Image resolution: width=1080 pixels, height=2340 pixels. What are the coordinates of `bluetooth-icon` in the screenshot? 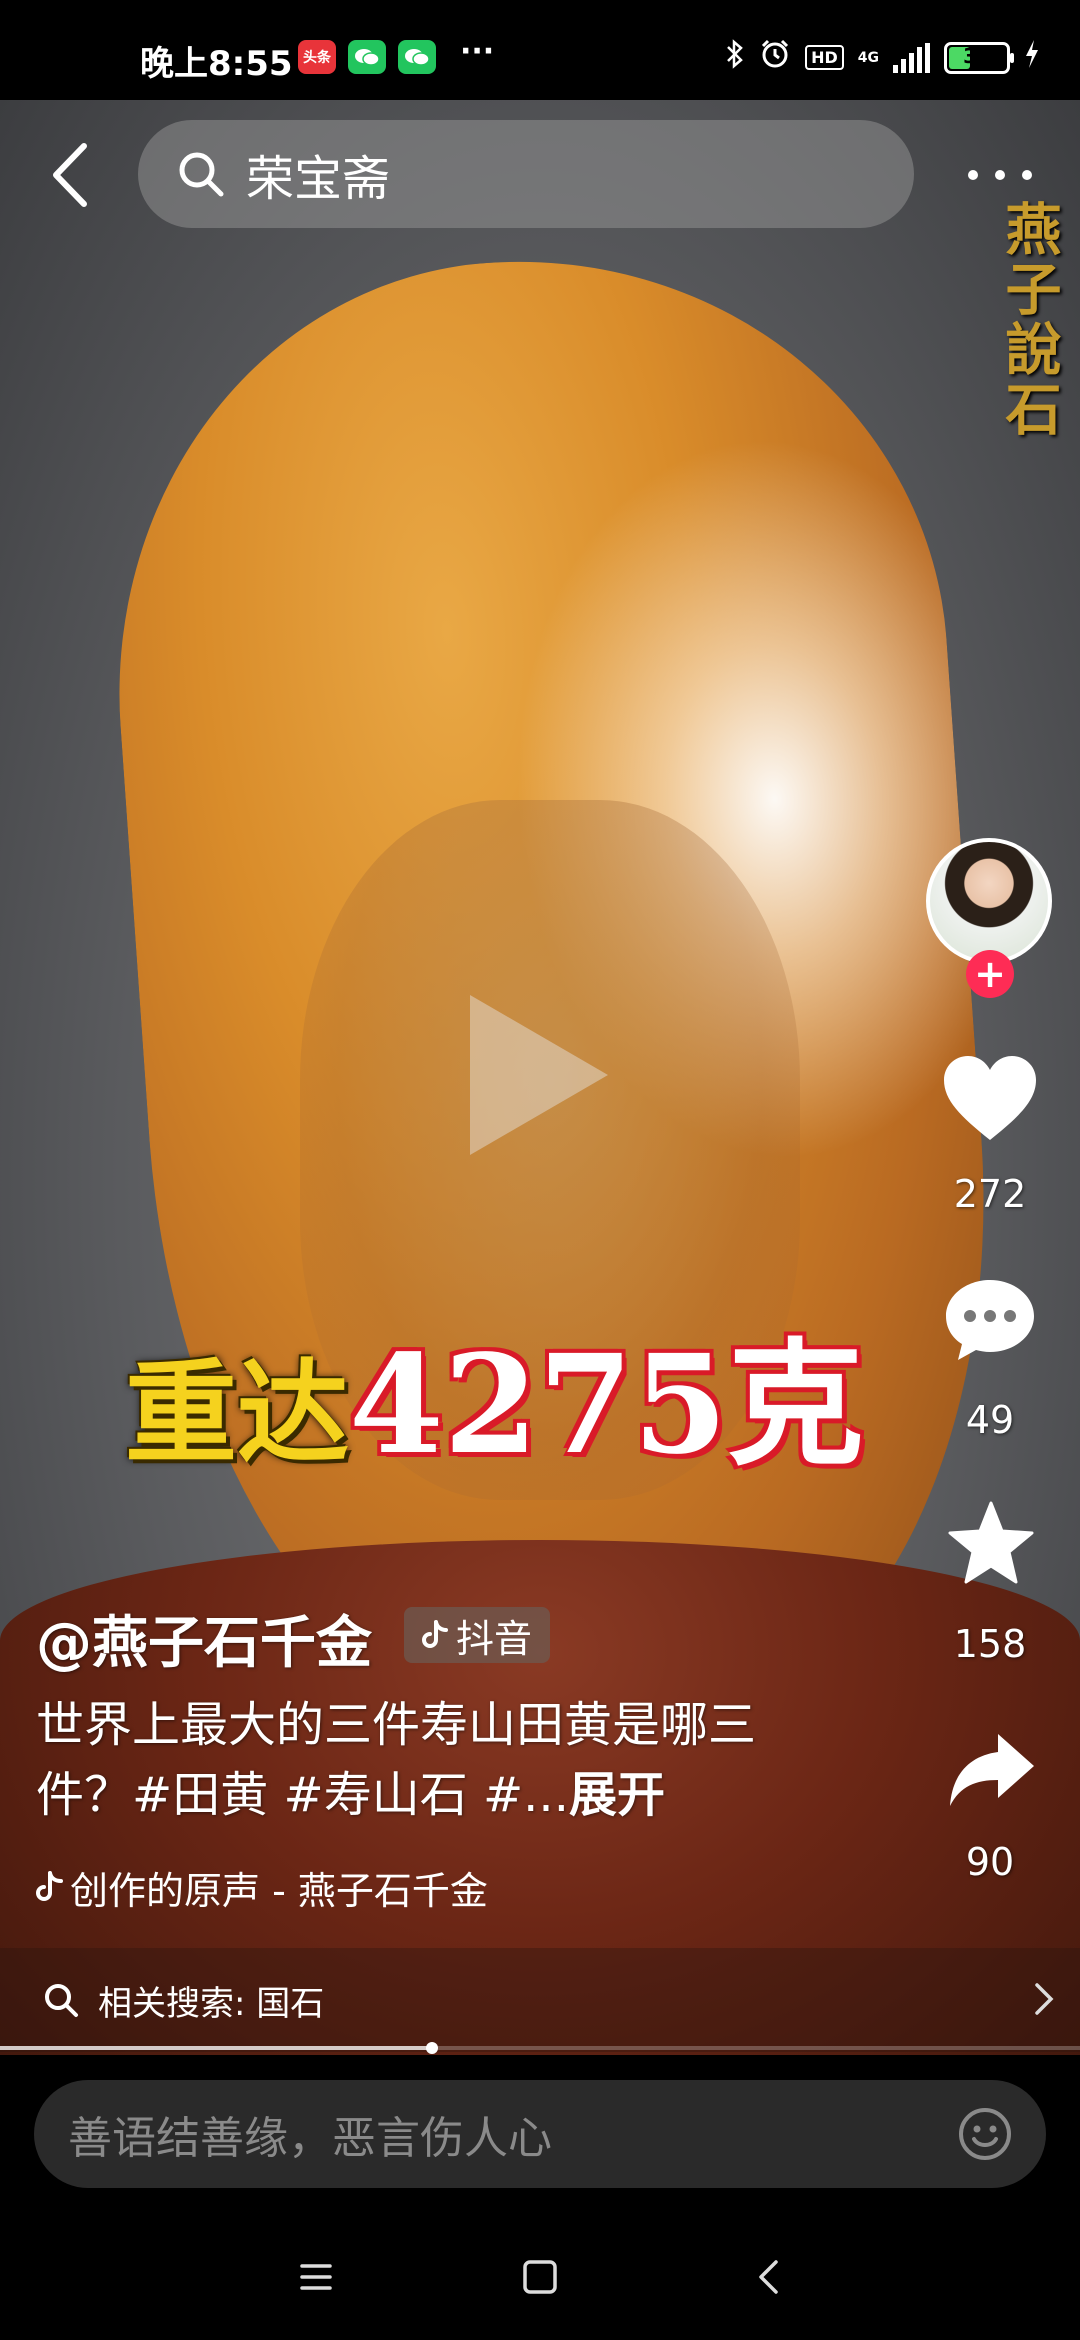 It's located at (735, 57).